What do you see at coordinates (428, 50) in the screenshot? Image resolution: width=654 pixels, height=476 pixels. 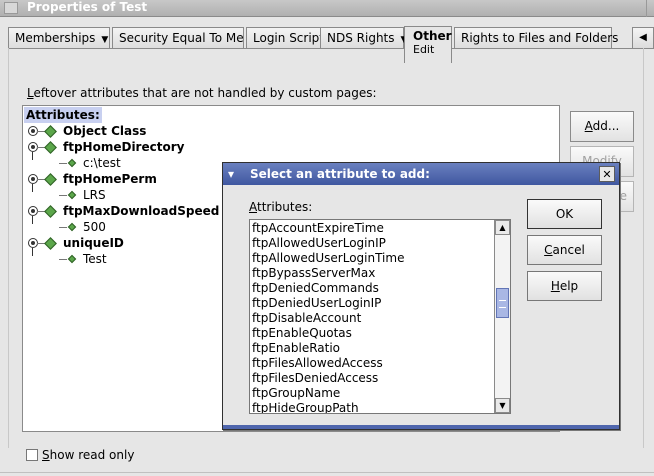 I see `tab-other-sub-edit: Edit` at bounding box center [428, 50].